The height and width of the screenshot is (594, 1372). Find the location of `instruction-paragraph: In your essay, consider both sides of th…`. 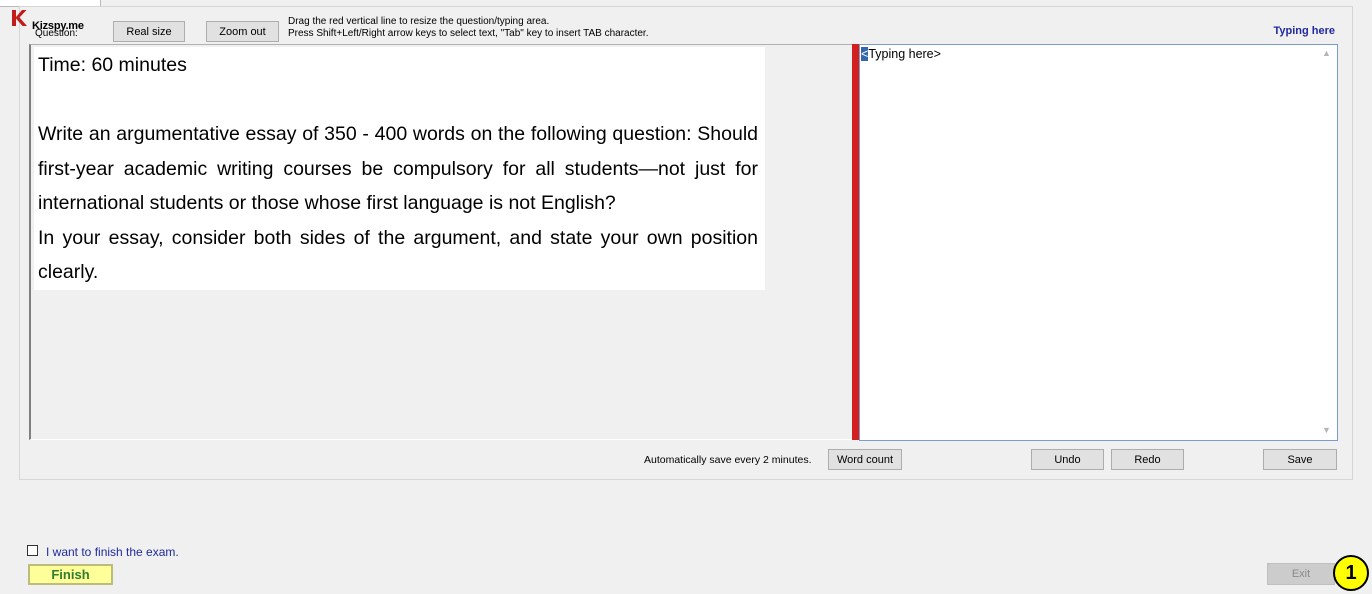

instruction-paragraph: In your essay, consider both sides of th… is located at coordinates (398, 255).